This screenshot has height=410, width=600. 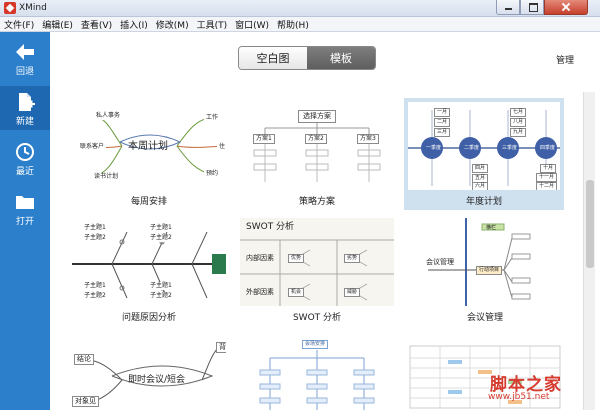 I want to click on sidebar: 回退 新建 最近 打开, so click(x=25, y=221).